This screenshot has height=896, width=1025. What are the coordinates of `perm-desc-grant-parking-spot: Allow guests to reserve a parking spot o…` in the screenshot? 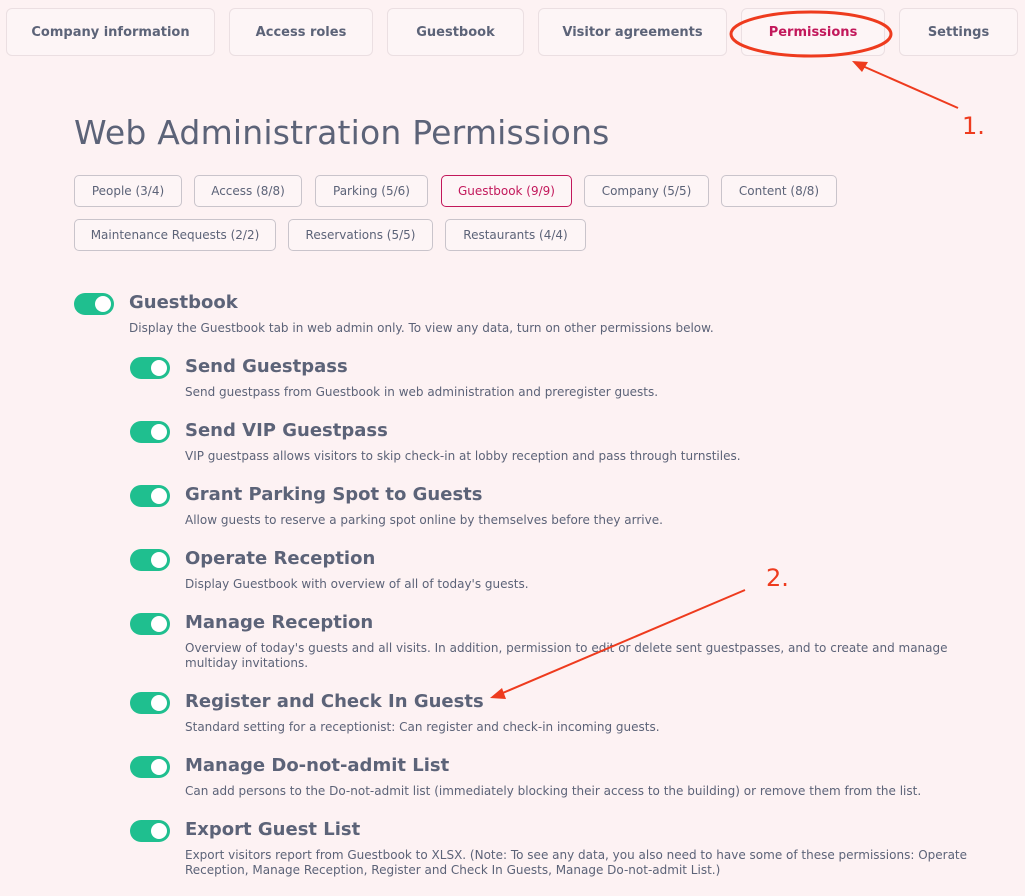 It's located at (424, 520).